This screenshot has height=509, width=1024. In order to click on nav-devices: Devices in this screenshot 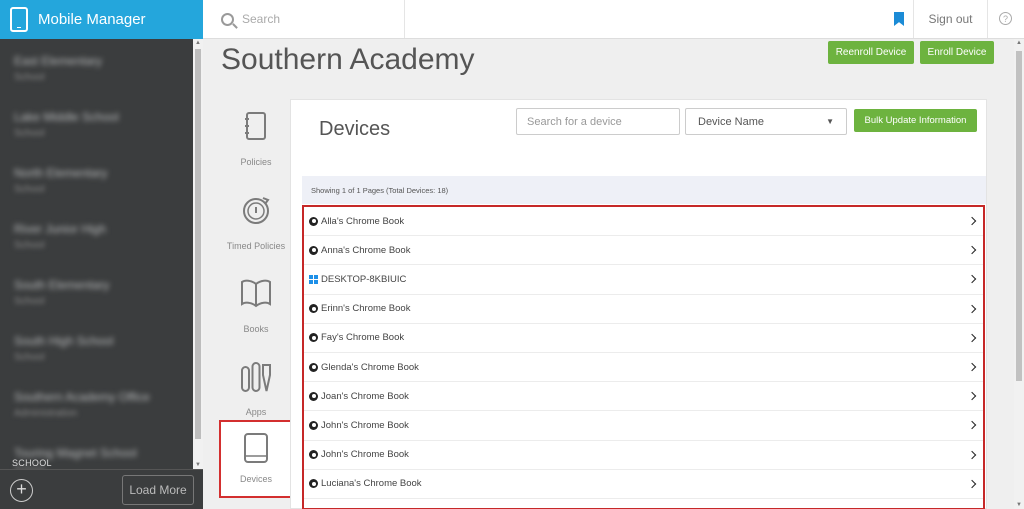, I will do `click(256, 459)`.